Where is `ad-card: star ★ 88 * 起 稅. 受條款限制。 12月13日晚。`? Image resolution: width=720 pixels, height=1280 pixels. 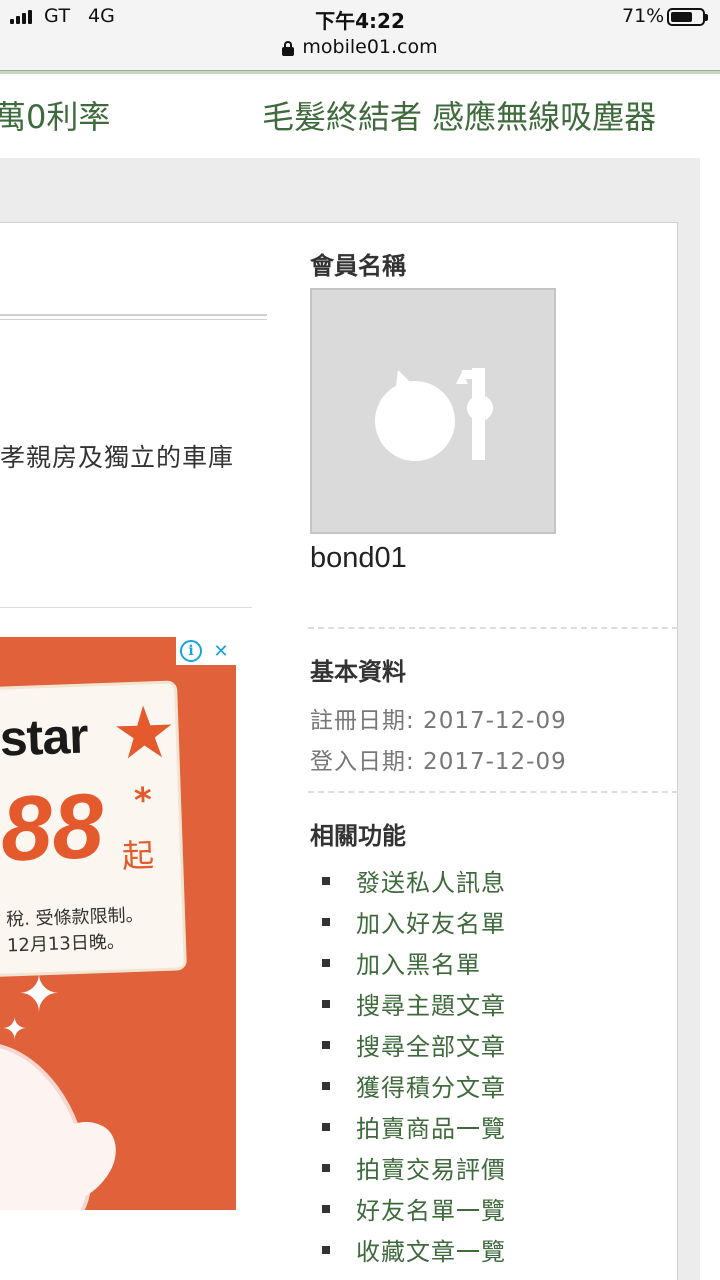 ad-card: star ★ 88 * 起 稅. 受條款限制。 12月13日晚。 is located at coordinates (93, 829).